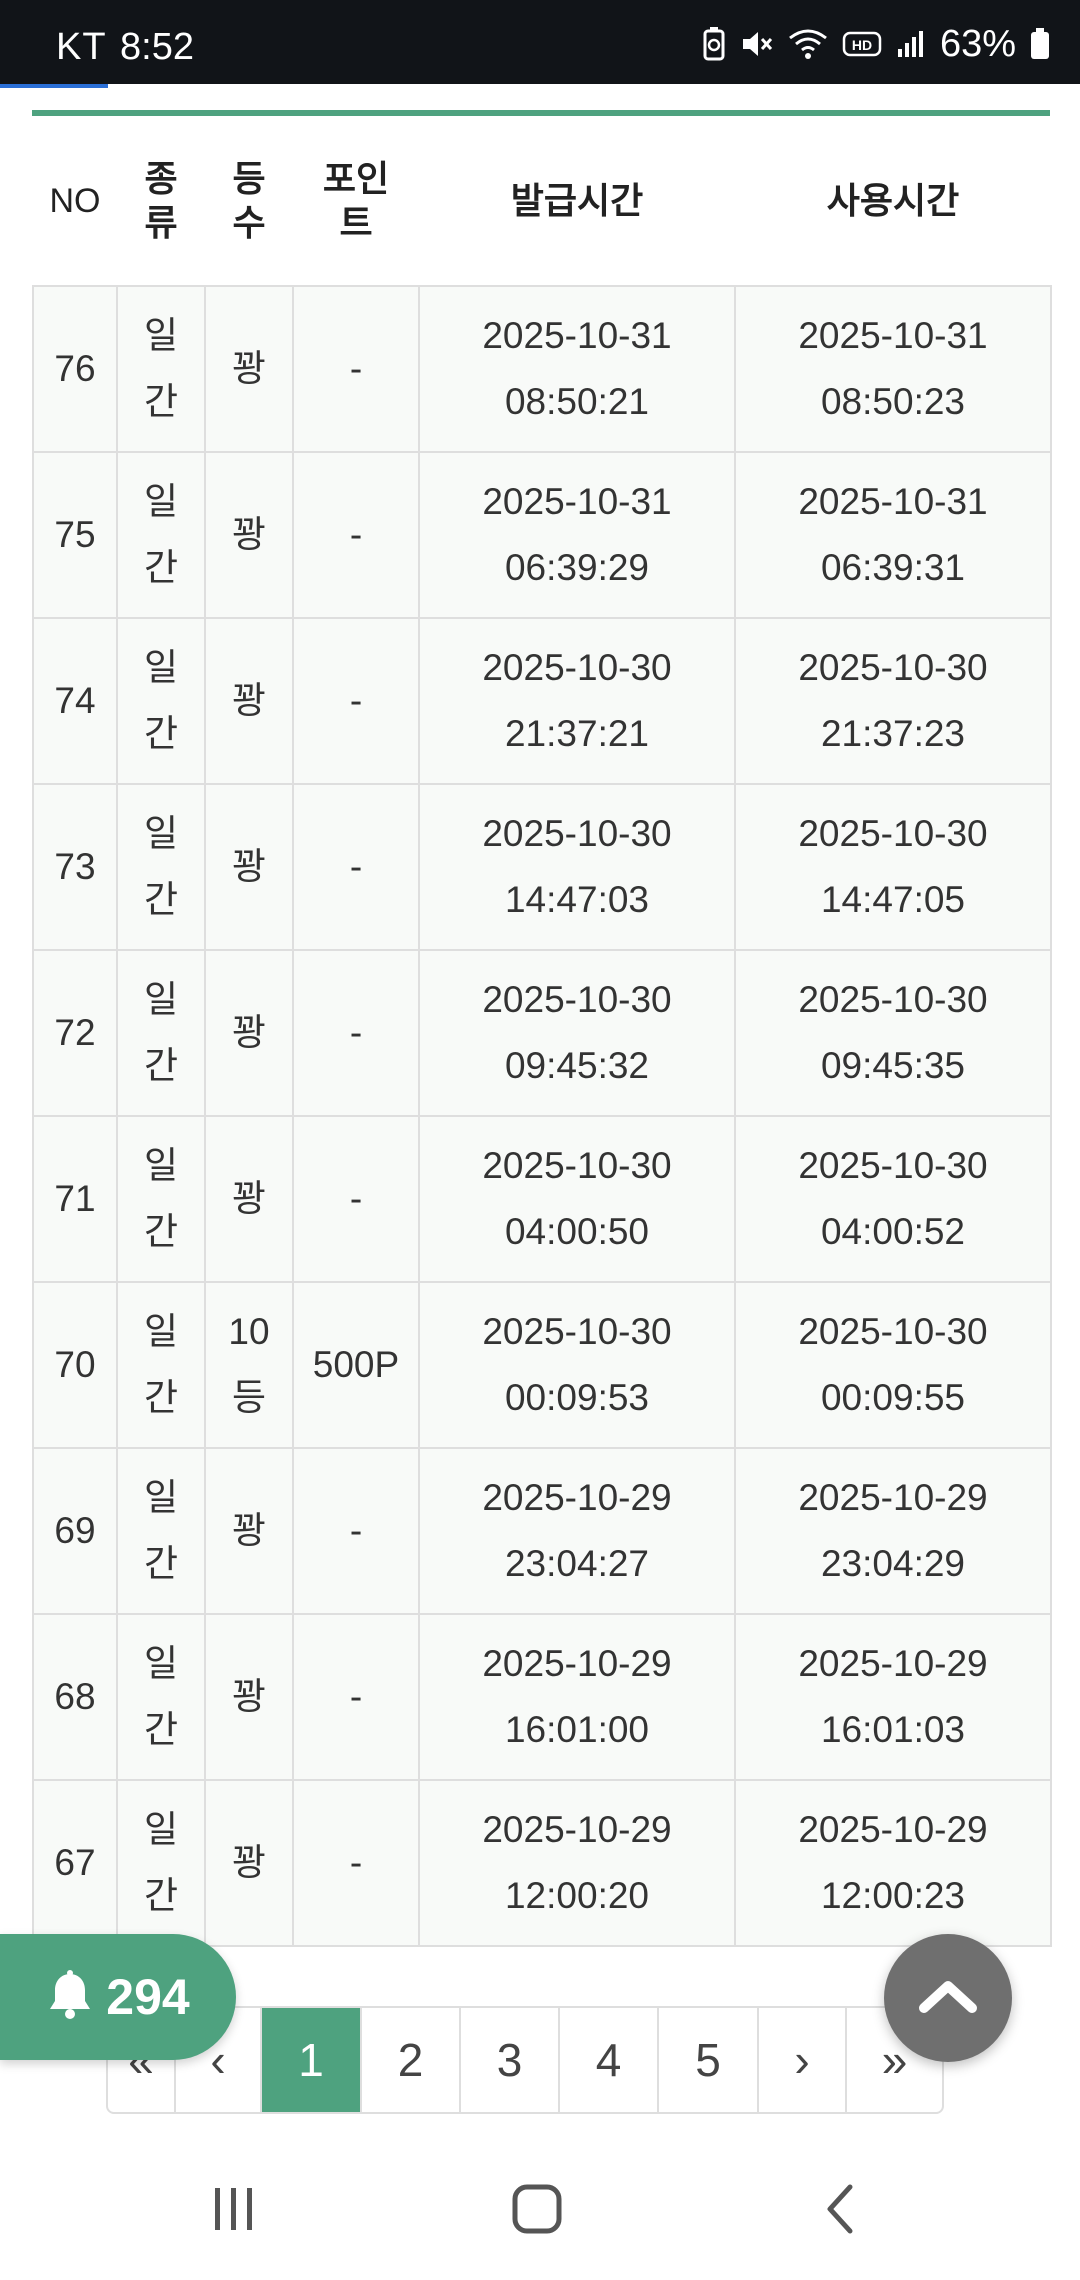 The height and width of the screenshot is (2280, 1080). I want to click on cell-used-time: 2025-10-31 06:39:31, so click(893, 535).